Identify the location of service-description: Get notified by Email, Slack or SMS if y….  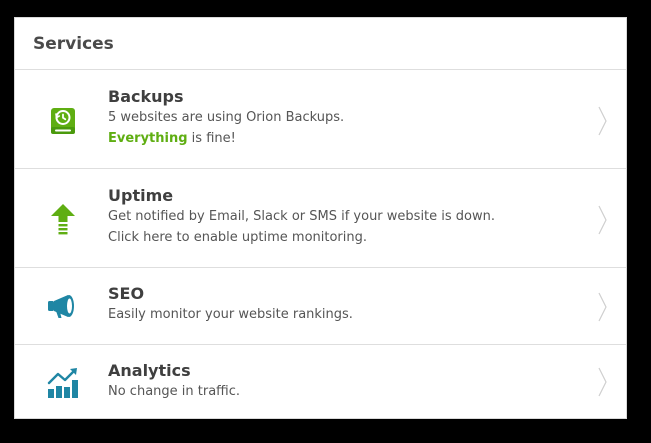
(302, 216).